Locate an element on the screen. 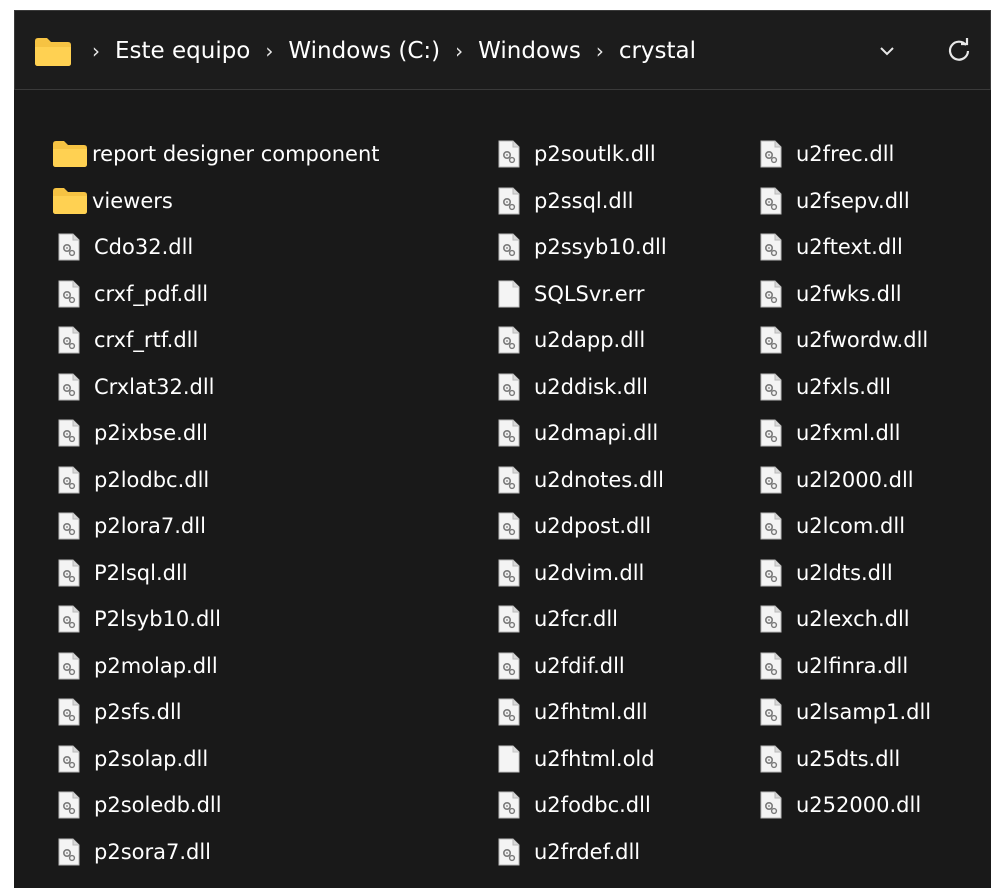 This screenshot has height=888, width=991. file-item: p2soledb.dll is located at coordinates (140, 805).